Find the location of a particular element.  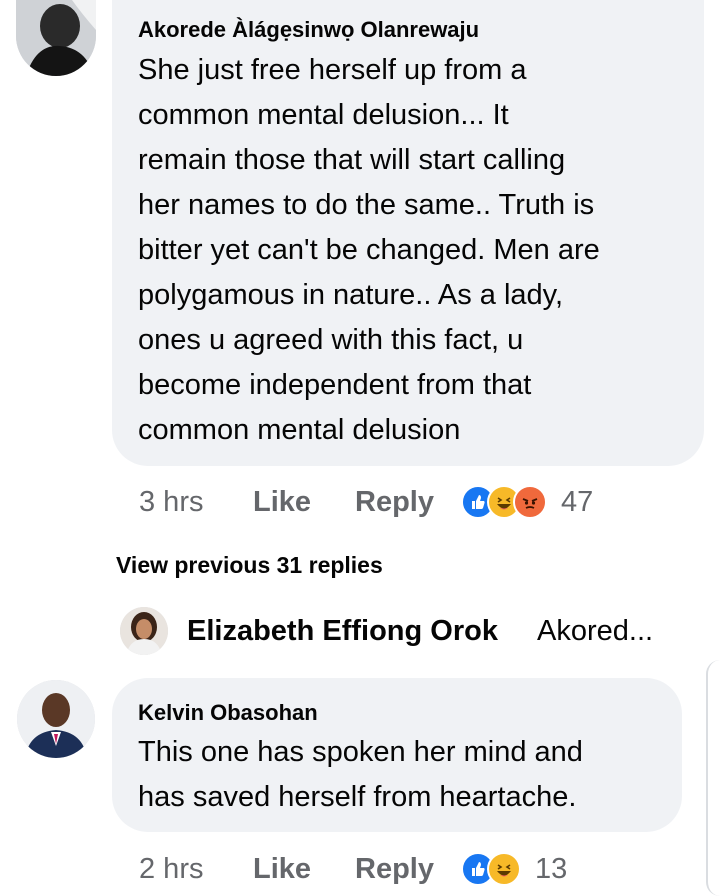

comment-line: has saved herself from heartache. is located at coordinates (357, 797).